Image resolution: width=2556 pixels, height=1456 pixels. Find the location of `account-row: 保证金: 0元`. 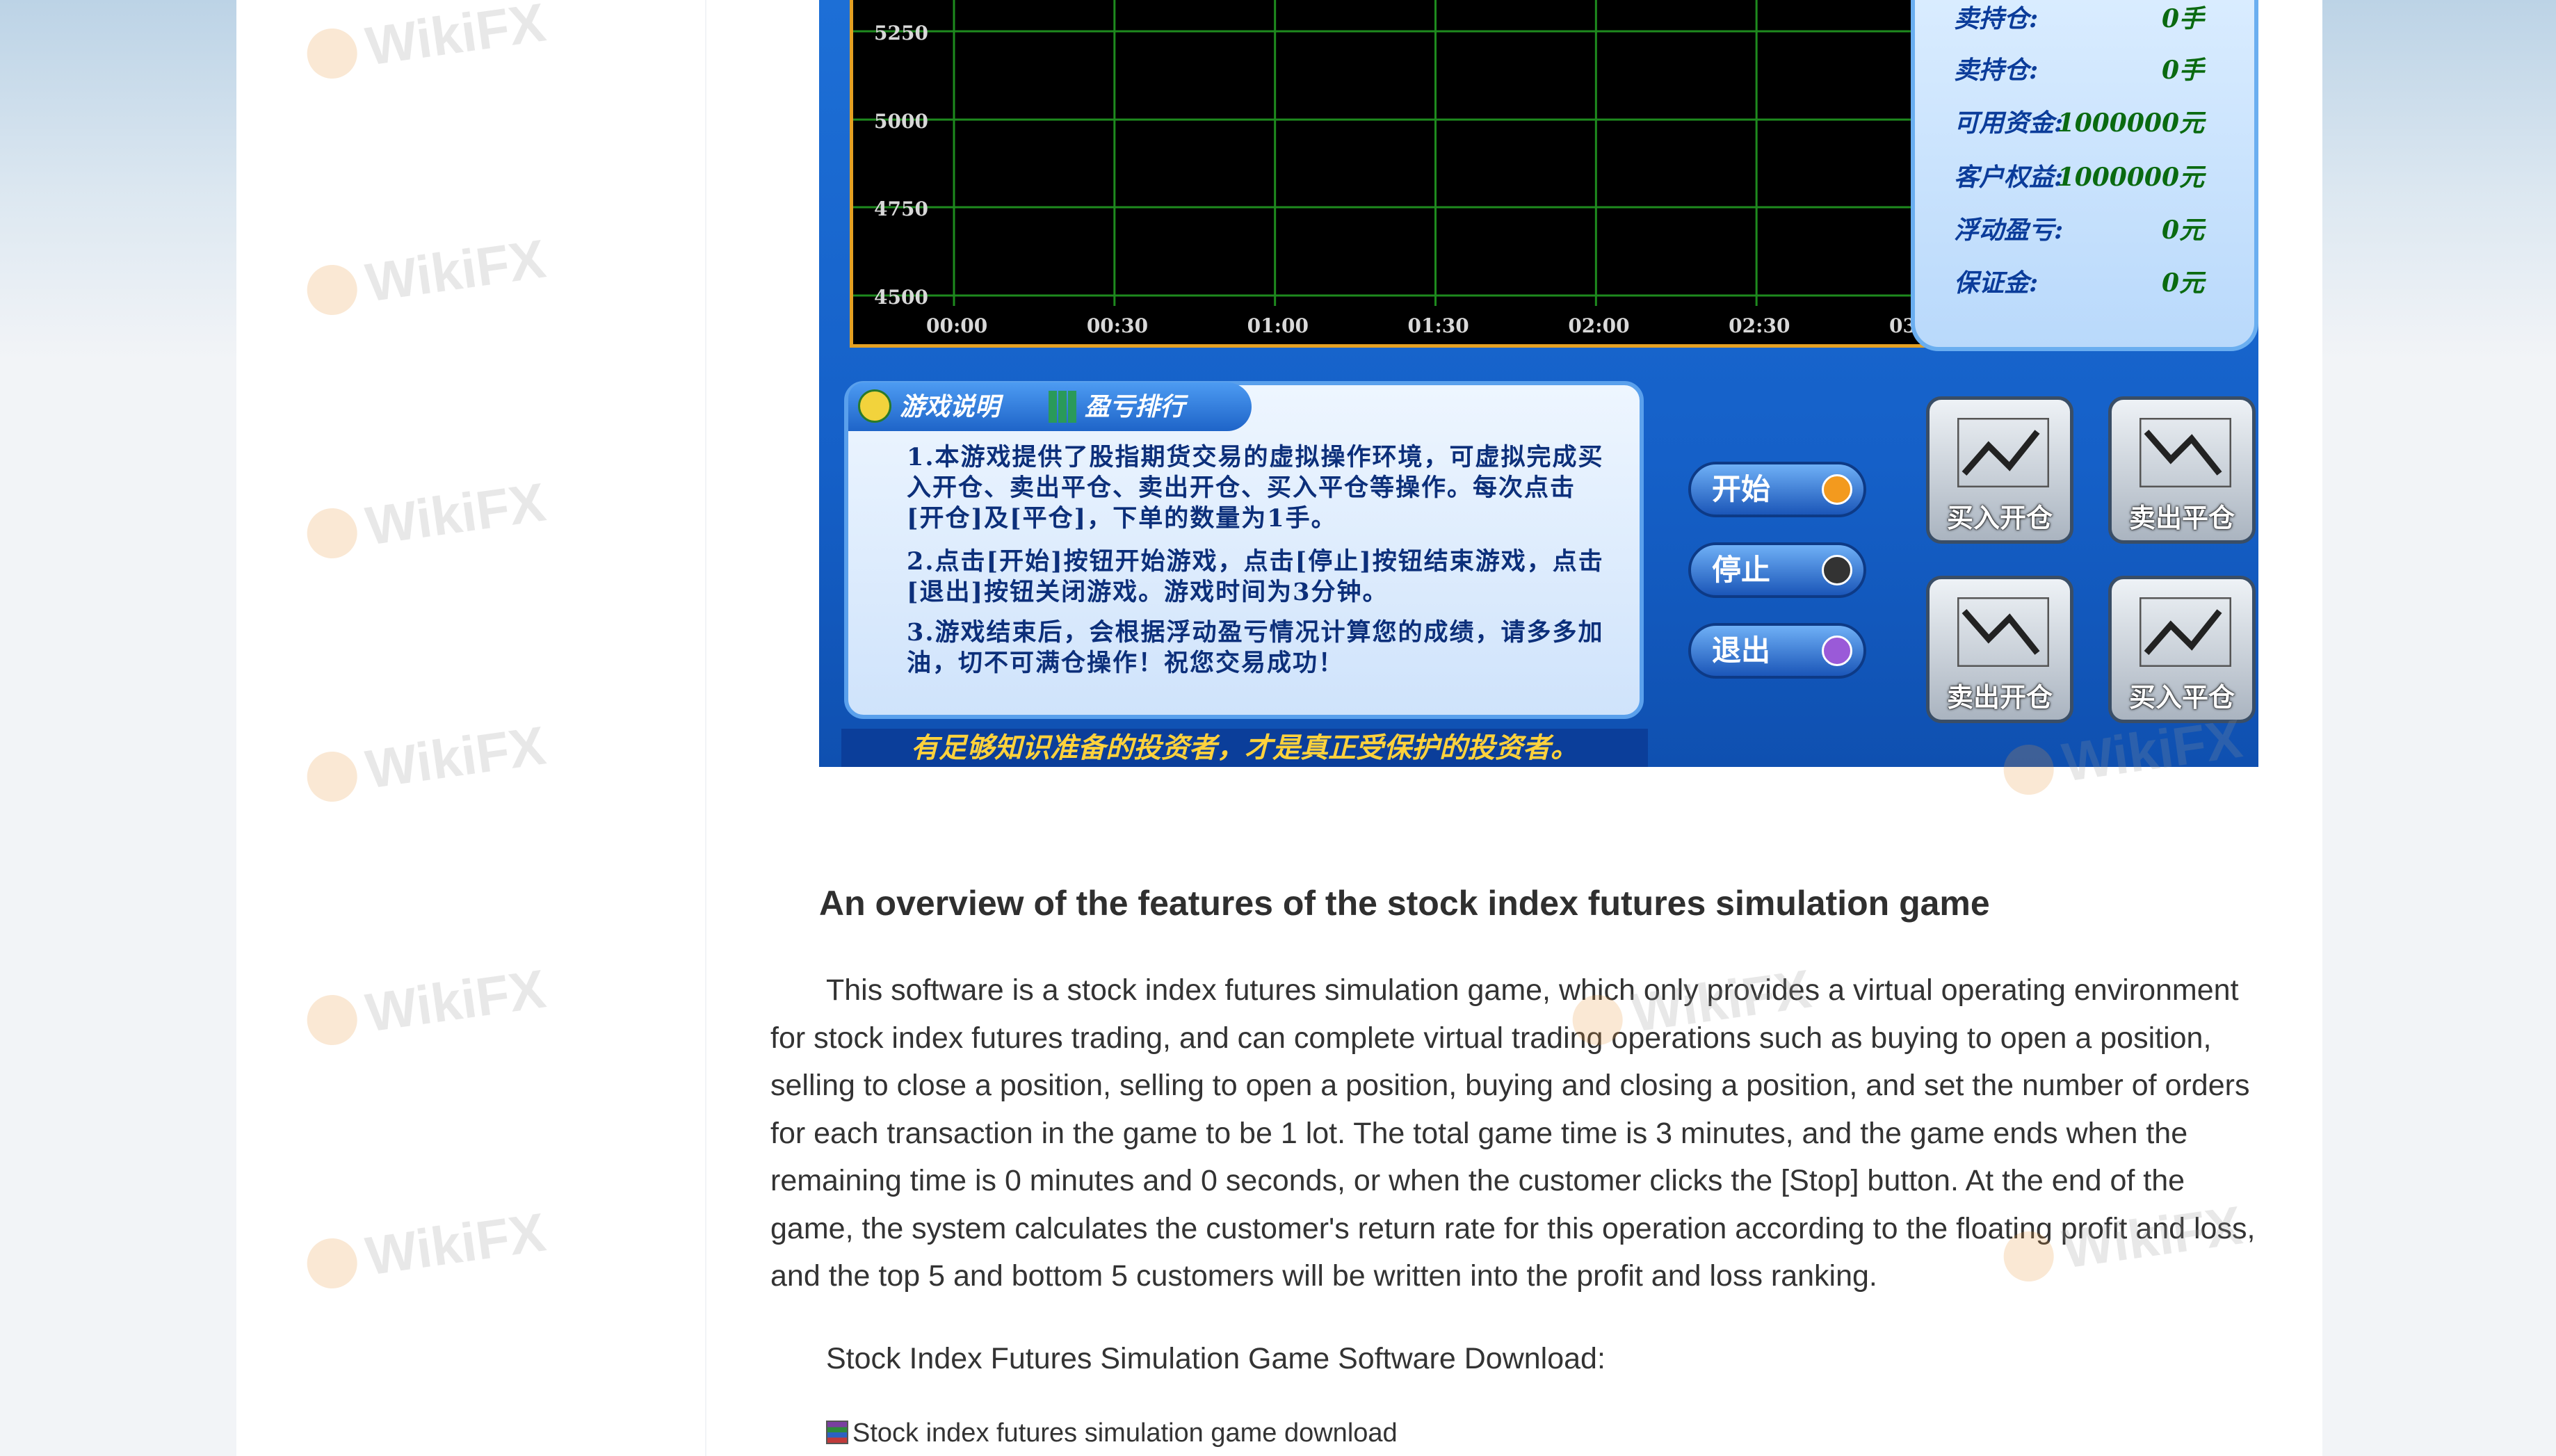

account-row: 保证金: 0元 is located at coordinates (2093, 284).